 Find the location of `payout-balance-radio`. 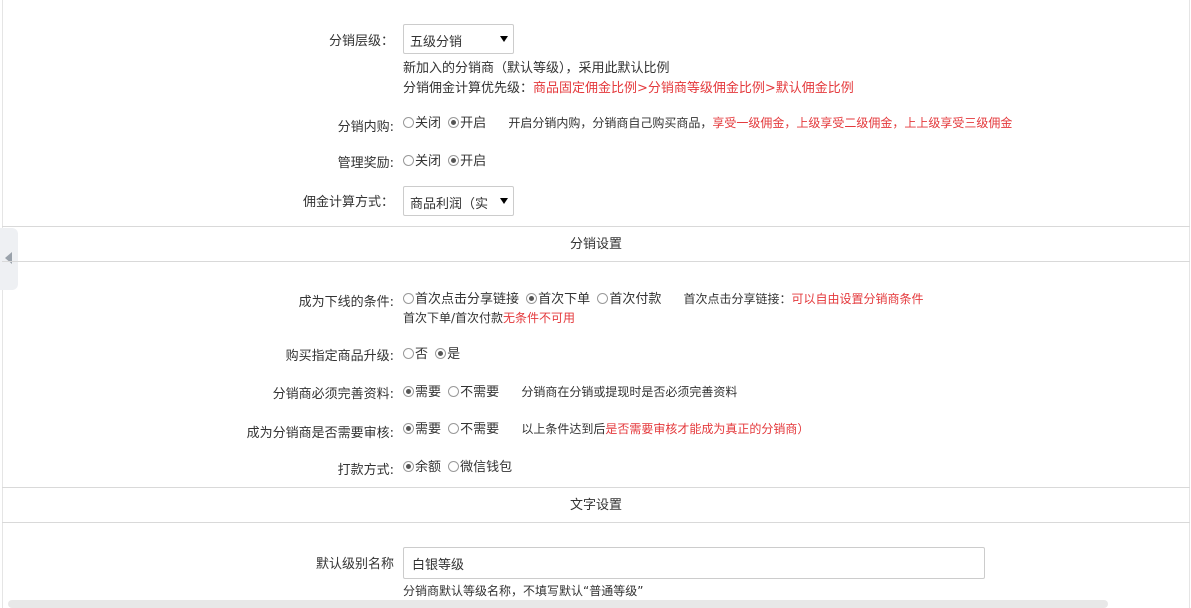

payout-balance-radio is located at coordinates (408, 466).